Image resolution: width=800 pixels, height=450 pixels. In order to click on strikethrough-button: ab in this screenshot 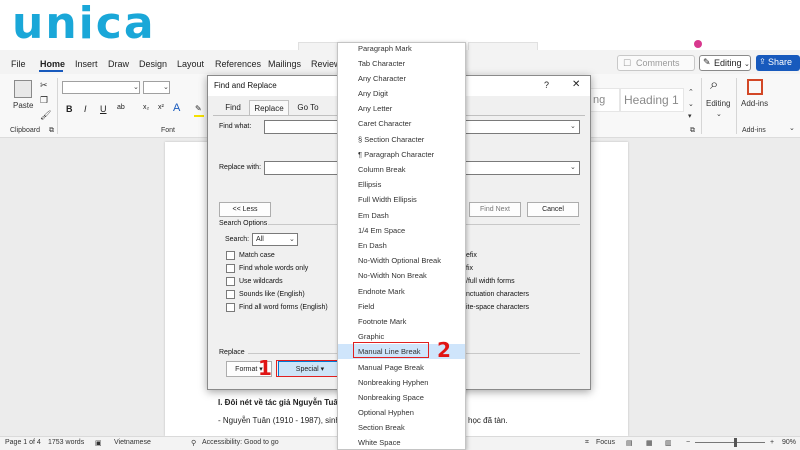, I will do `click(121, 107)`.